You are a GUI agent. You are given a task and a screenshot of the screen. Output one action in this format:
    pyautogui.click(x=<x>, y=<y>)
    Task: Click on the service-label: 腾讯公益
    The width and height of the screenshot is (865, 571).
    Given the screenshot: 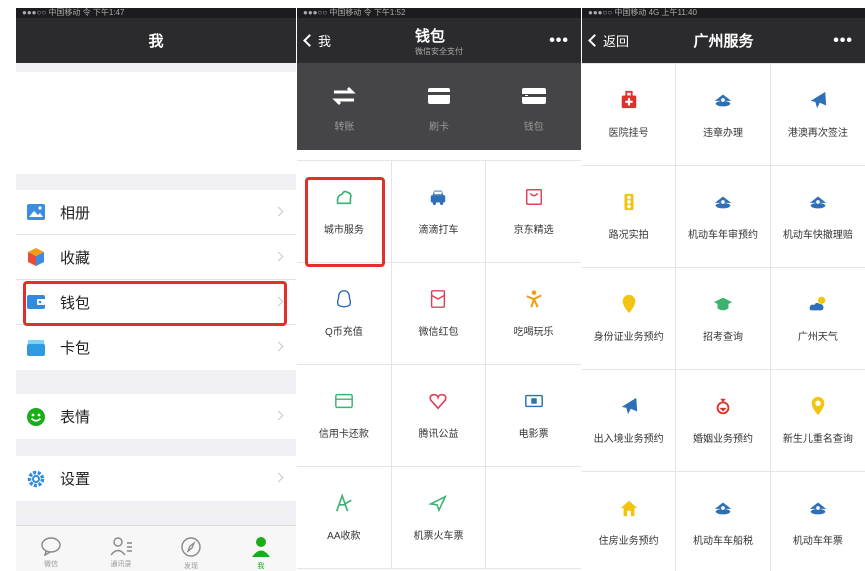 What is the action you would take?
    pyautogui.click(x=438, y=434)
    